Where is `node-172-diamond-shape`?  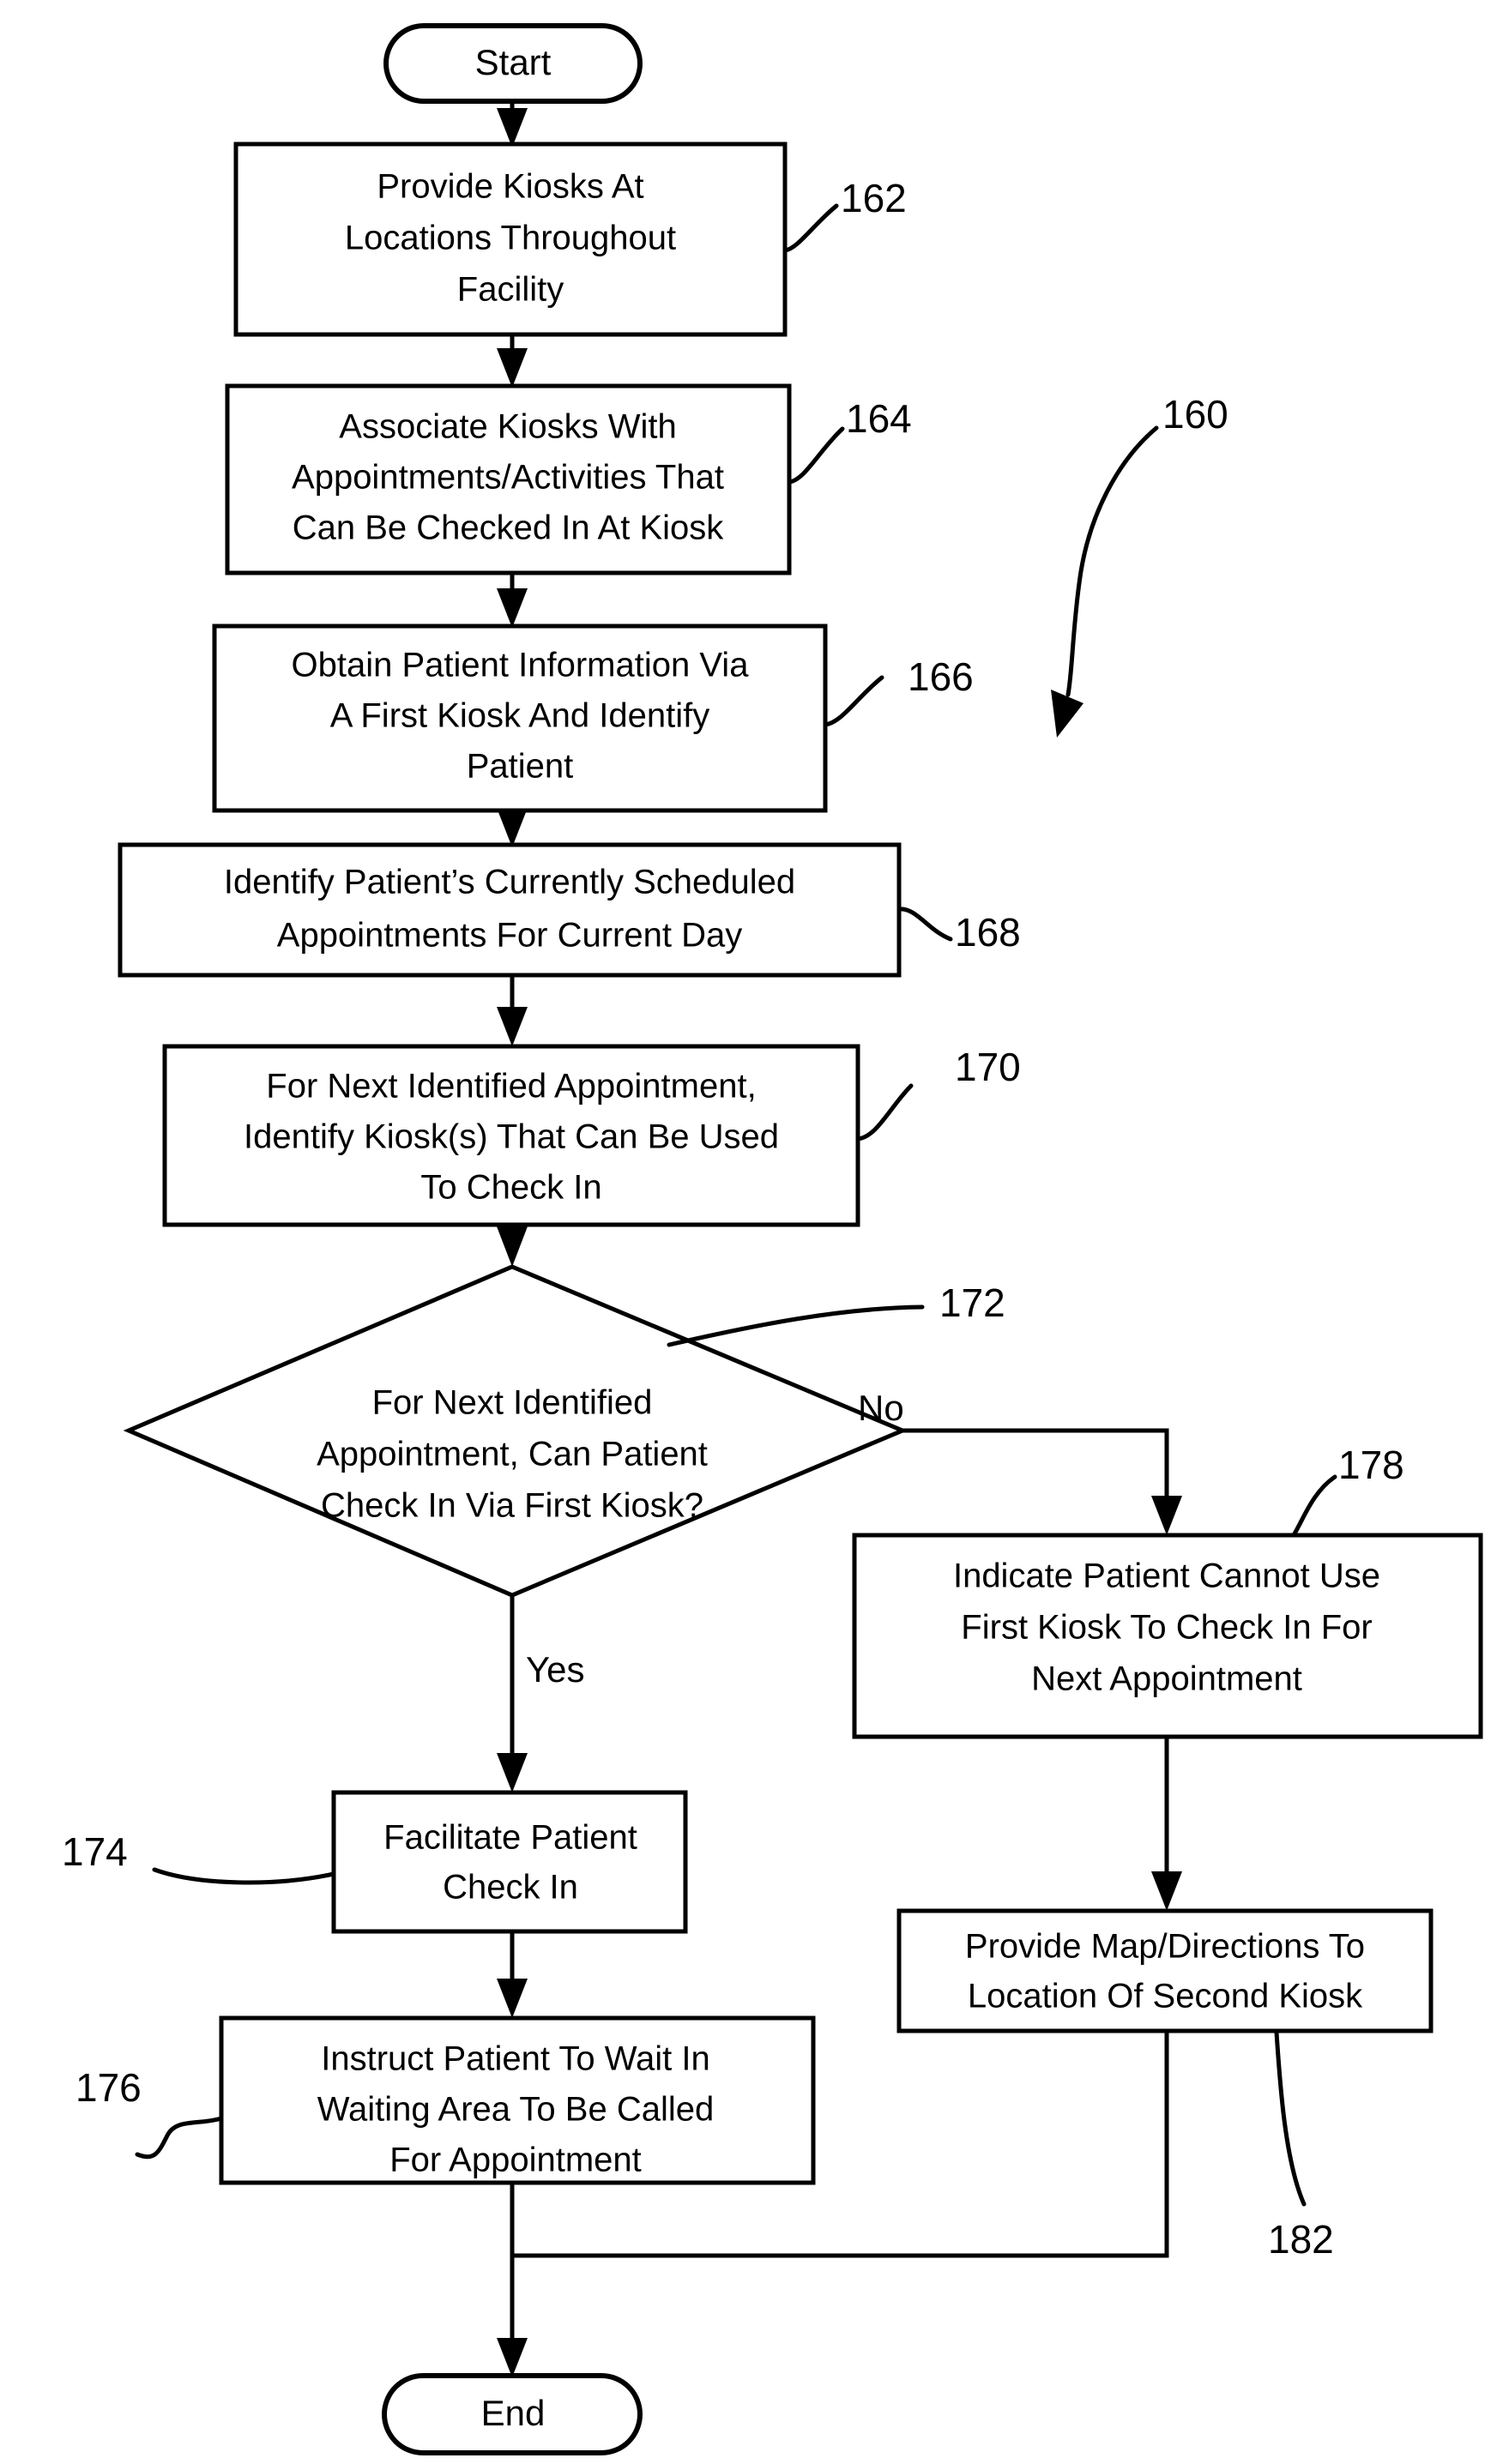 node-172-diamond-shape is located at coordinates (515, 1431).